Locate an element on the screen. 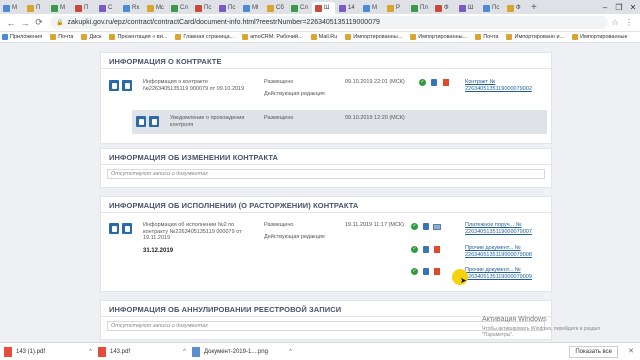 This screenshot has width=640, height=360. bookmark-star-icon: ☆ is located at coordinates (615, 22).